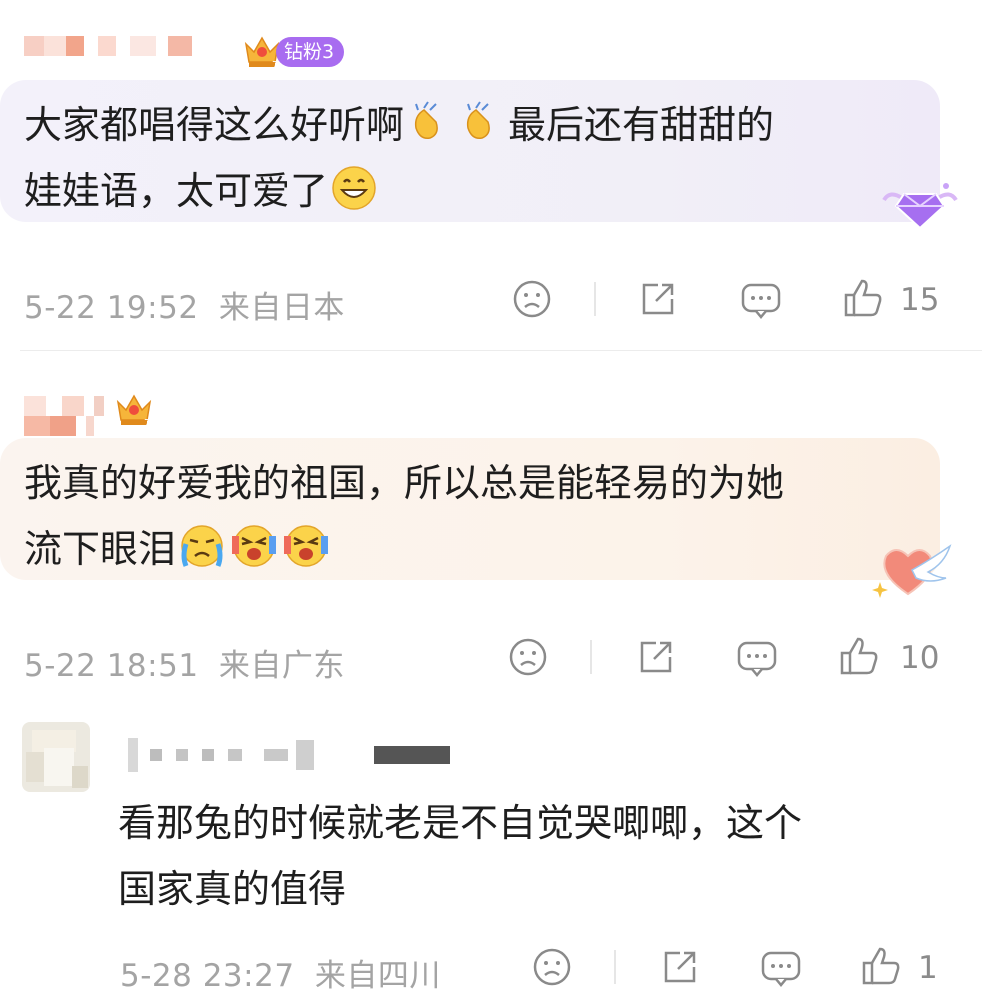 This screenshot has height=1000, width=982. What do you see at coordinates (912, 571) in the screenshot?
I see `heart-dove-decoration-icon` at bounding box center [912, 571].